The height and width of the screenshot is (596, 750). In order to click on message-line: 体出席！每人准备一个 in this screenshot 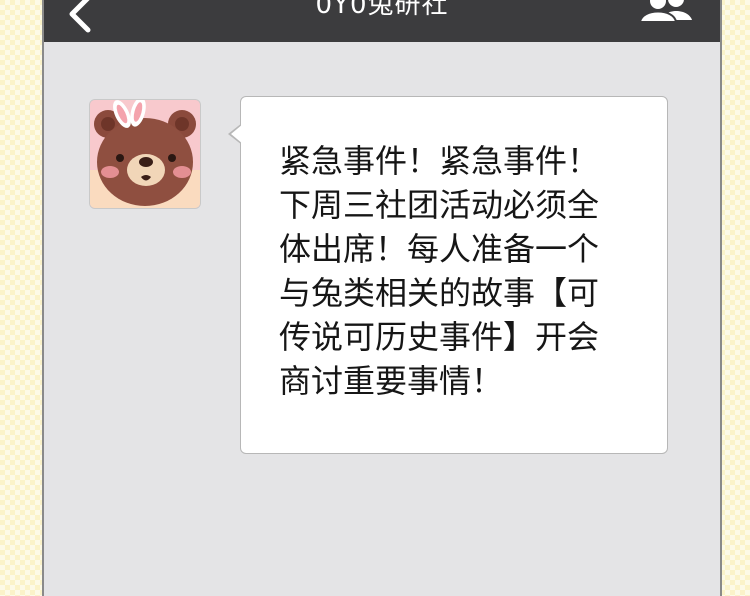, I will do `click(439, 249)`.